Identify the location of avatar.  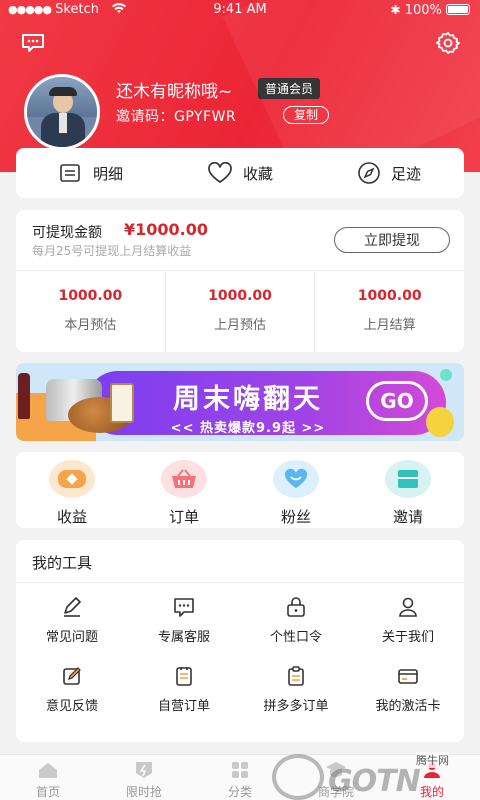
(62, 112).